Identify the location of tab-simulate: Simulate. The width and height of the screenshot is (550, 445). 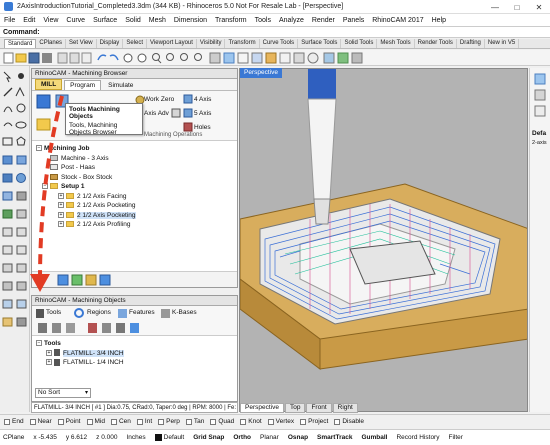
(120, 85).